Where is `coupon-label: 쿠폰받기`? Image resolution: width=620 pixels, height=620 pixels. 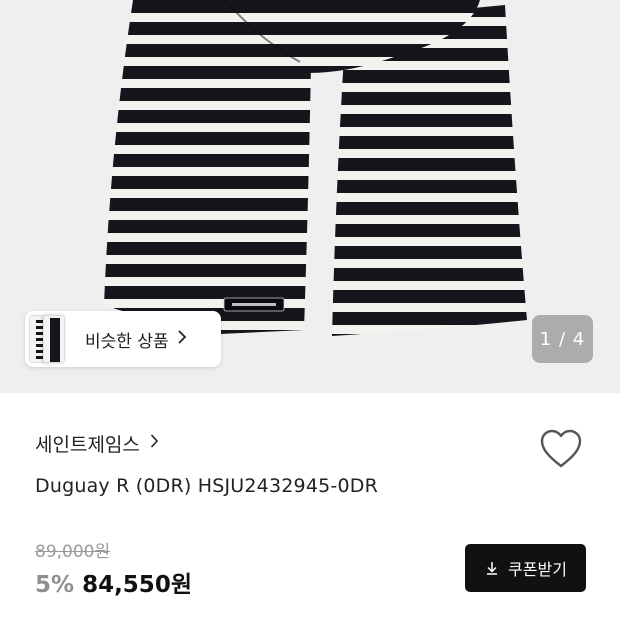 coupon-label: 쿠폰받기 is located at coordinates (537, 569).